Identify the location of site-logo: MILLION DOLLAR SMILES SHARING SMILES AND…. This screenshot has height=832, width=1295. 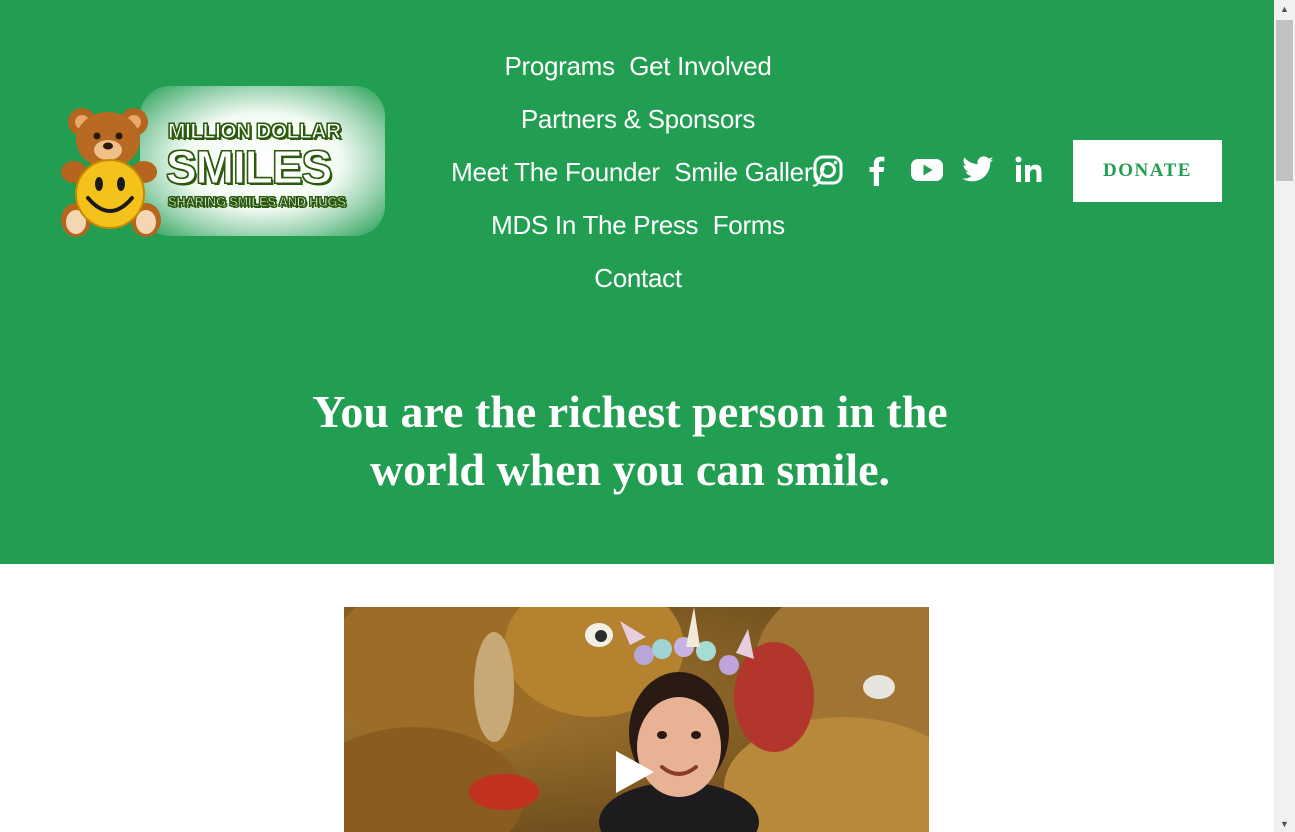
(224, 166).